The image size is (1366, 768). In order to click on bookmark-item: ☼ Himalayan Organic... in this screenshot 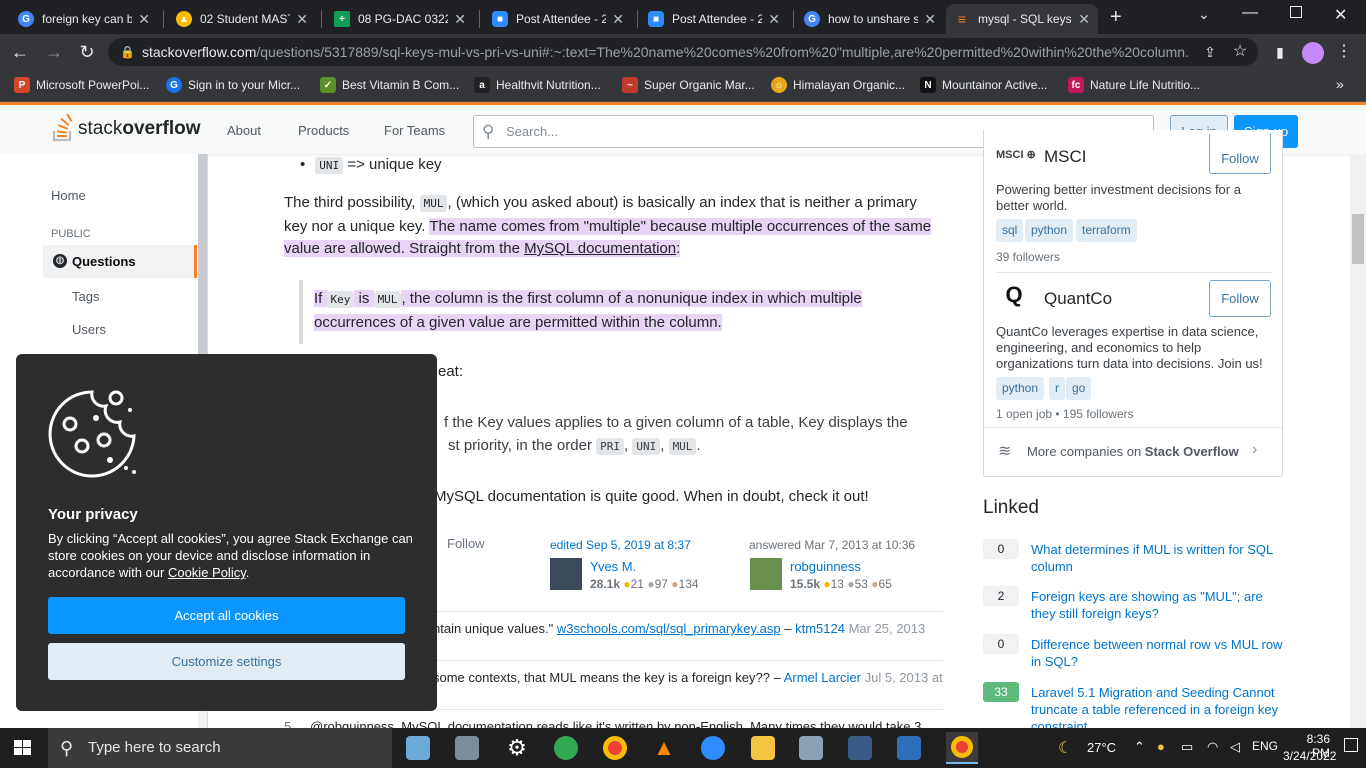, I will do `click(838, 85)`.